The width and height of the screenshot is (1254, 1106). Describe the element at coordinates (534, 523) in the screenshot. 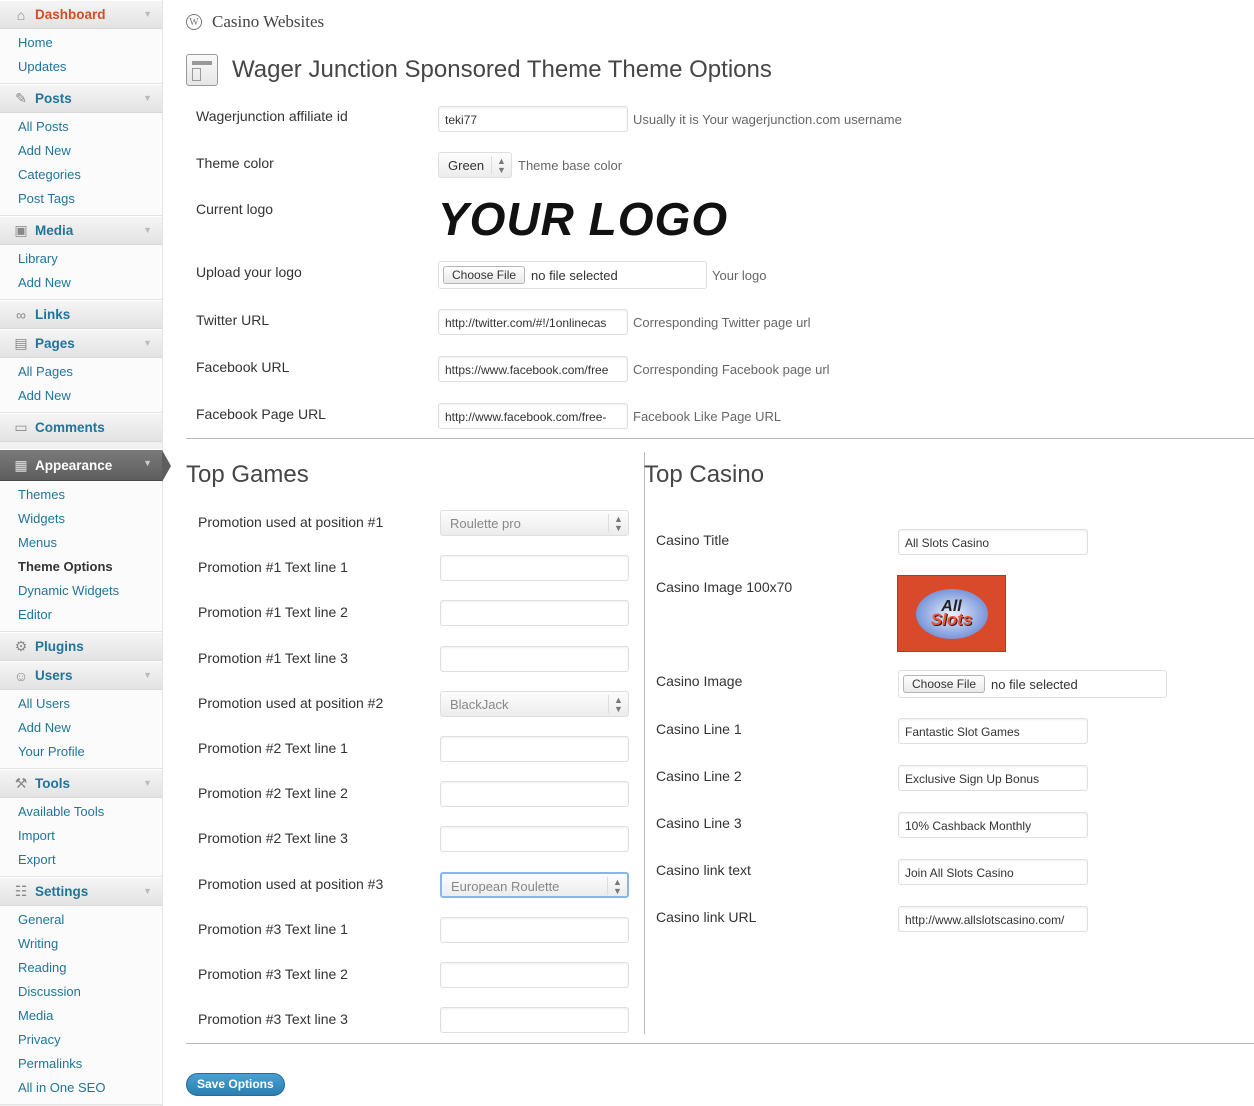

I see `promotion-select: Roulette pro ▲ ▼` at that location.